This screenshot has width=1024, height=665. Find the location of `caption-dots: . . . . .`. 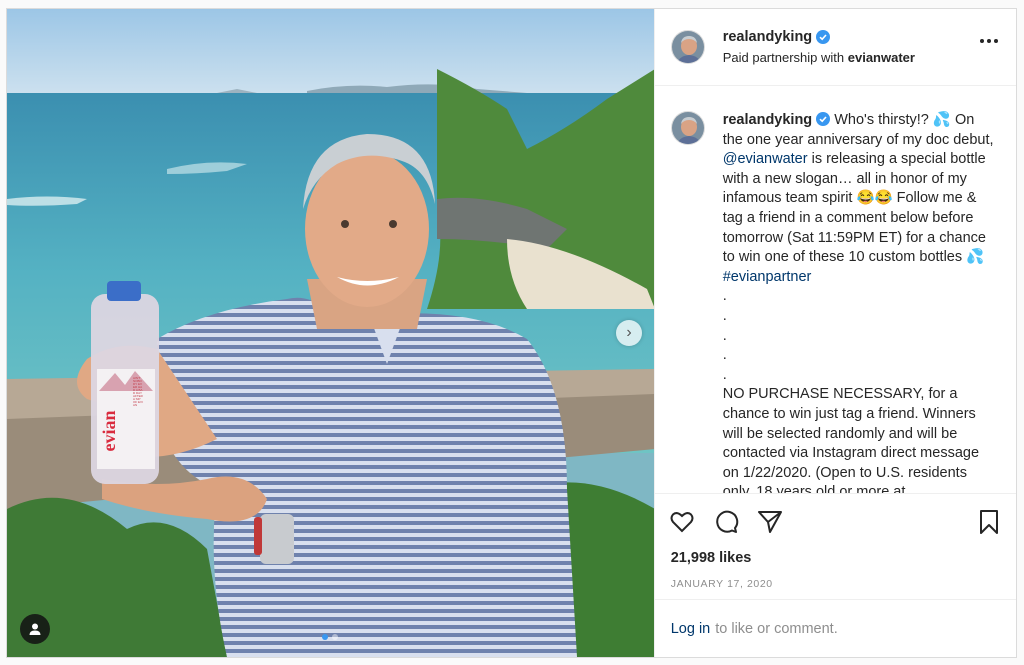

caption-dots: . . . . . is located at coordinates (724, 335).